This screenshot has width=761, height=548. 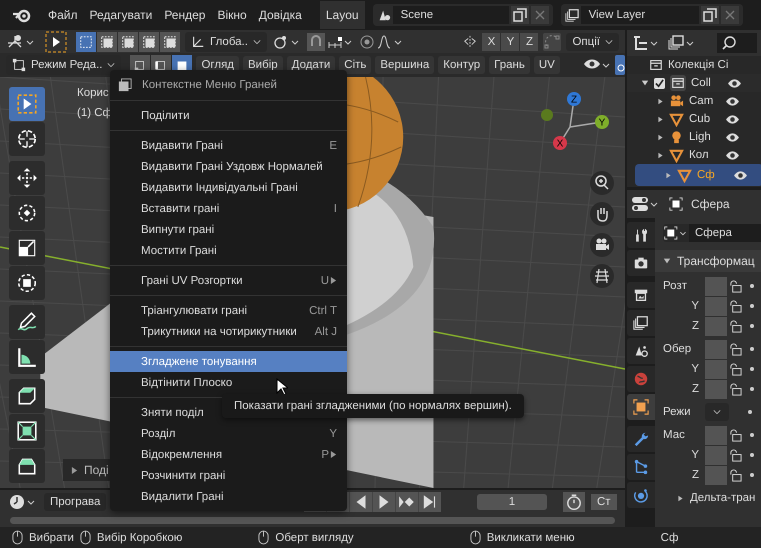 What do you see at coordinates (592, 41) in the screenshot?
I see `options-dropdown: Опції` at bounding box center [592, 41].